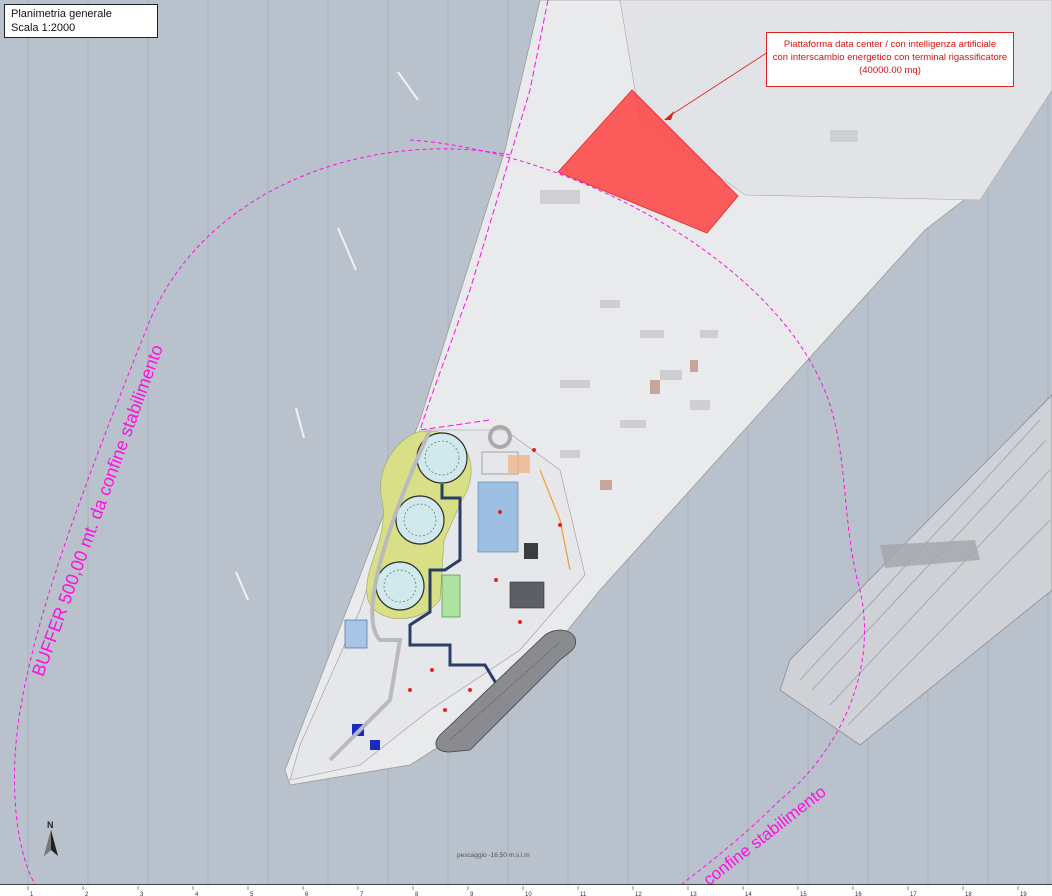  What do you see at coordinates (858, 894) in the screenshot?
I see `ruler-tick-label: 16` at bounding box center [858, 894].